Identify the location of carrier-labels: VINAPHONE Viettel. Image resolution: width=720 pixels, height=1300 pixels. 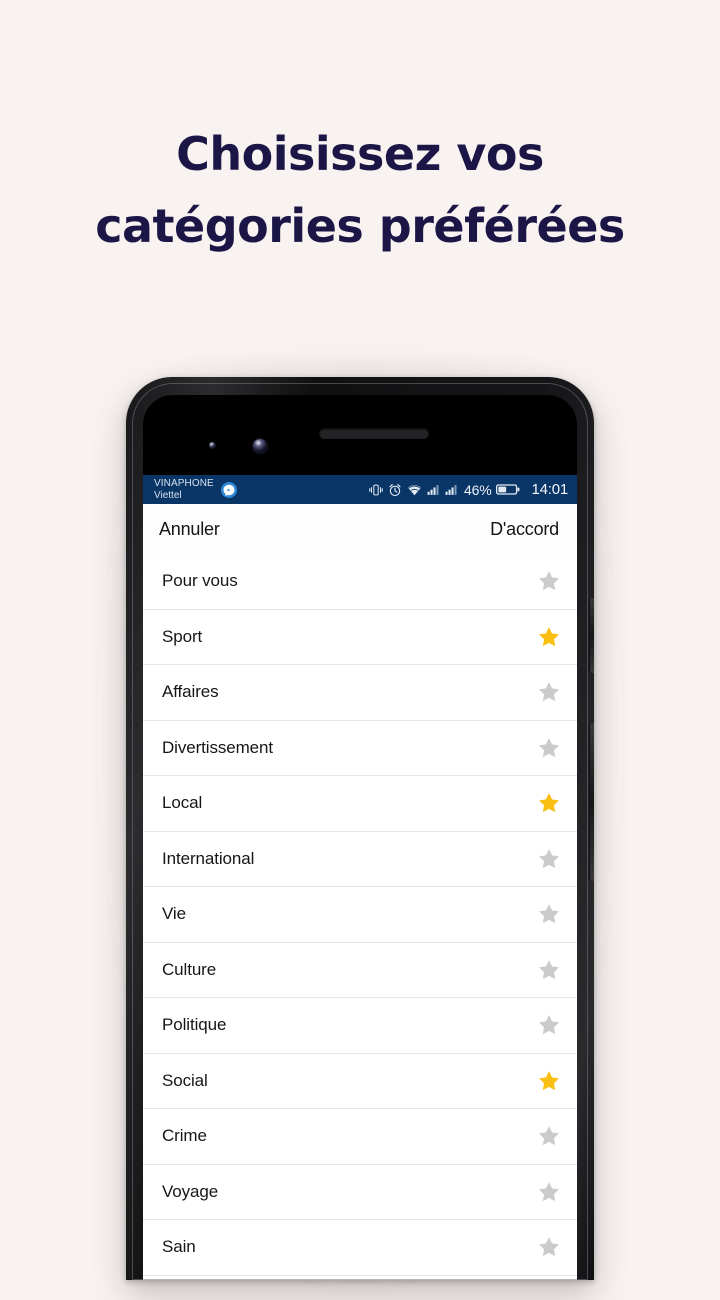
(184, 490).